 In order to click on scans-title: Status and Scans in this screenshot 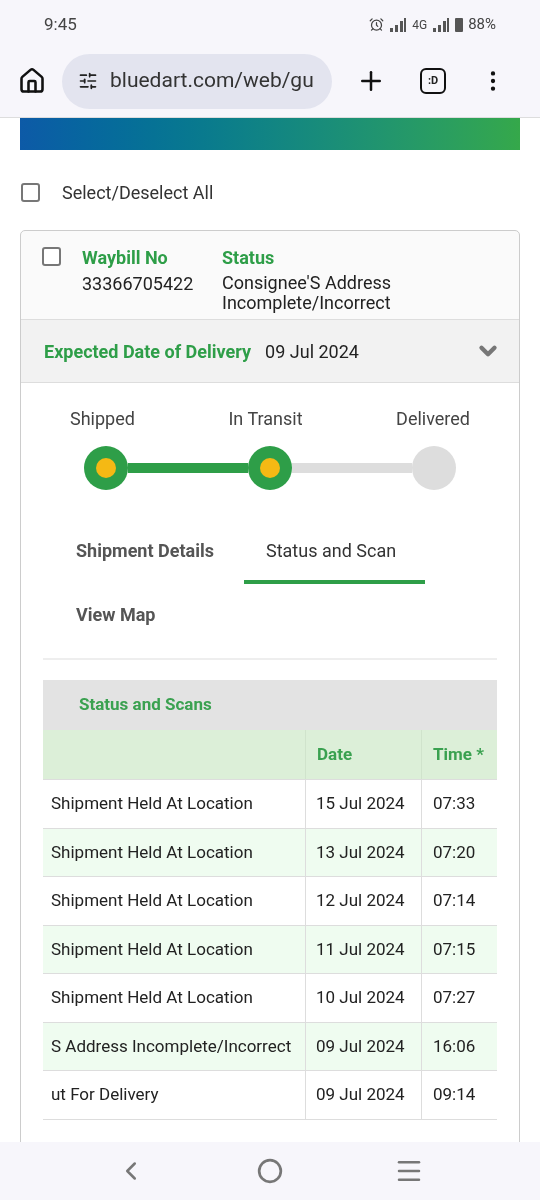, I will do `click(145, 705)`.